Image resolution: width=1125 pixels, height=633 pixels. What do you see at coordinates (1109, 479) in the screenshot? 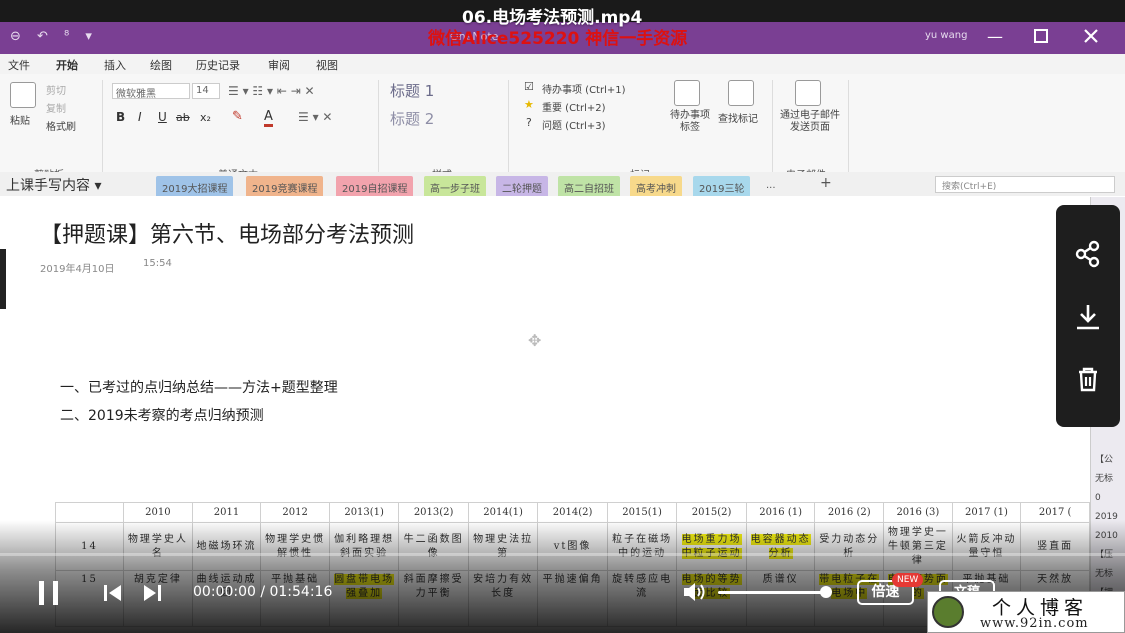
I see `page-list-item: 无标` at bounding box center [1109, 479].